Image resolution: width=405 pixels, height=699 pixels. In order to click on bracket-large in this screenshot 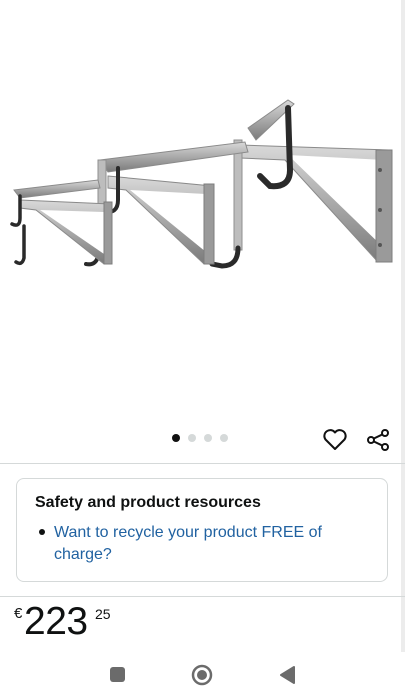, I will do `click(301, 184)`.